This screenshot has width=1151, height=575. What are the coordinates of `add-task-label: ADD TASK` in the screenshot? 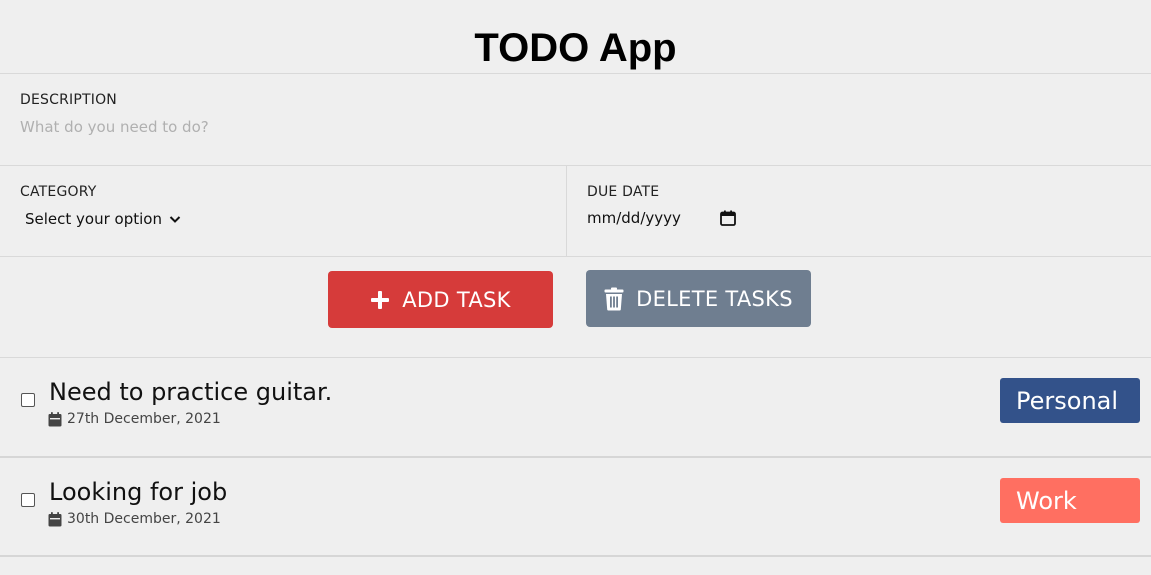 It's located at (456, 299).